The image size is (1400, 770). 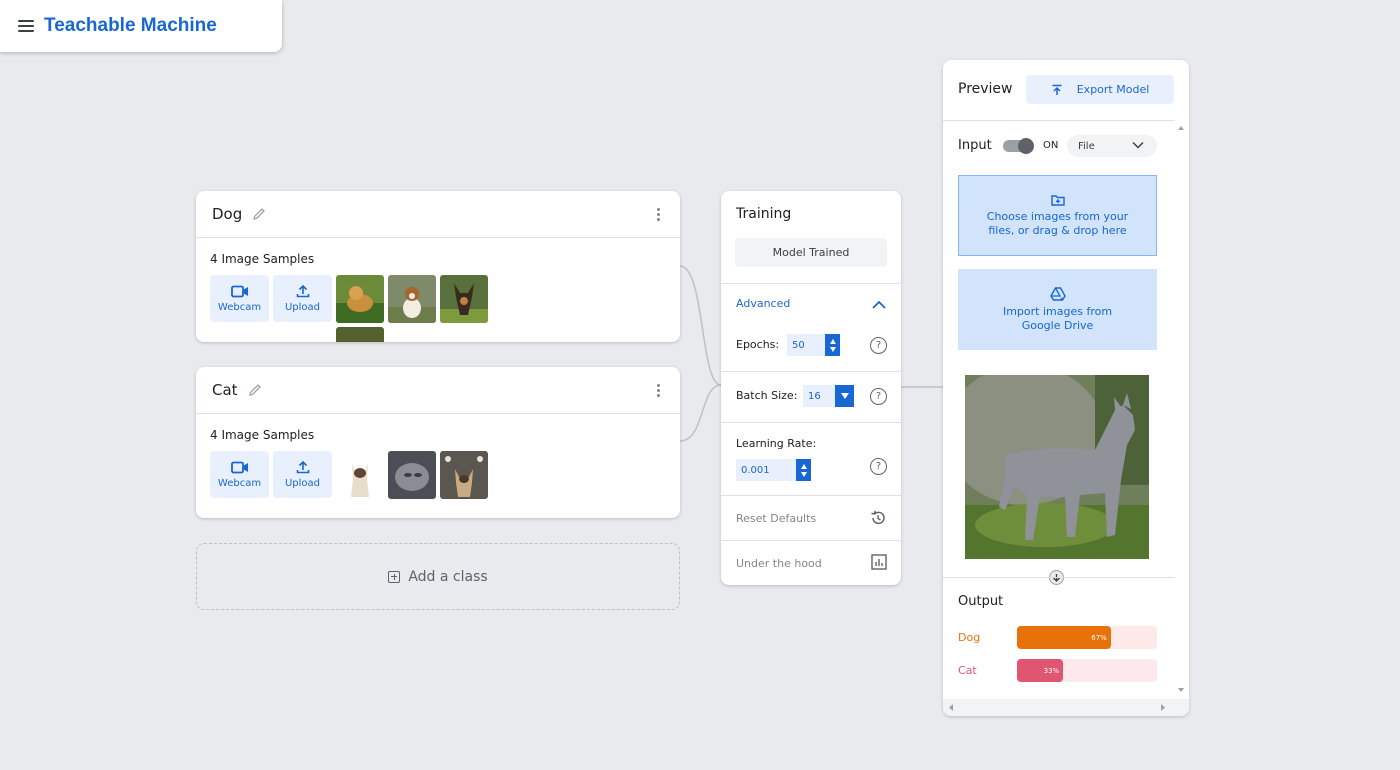 What do you see at coordinates (779, 563) in the screenshot?
I see `under-the-hood-button: Under the hood` at bounding box center [779, 563].